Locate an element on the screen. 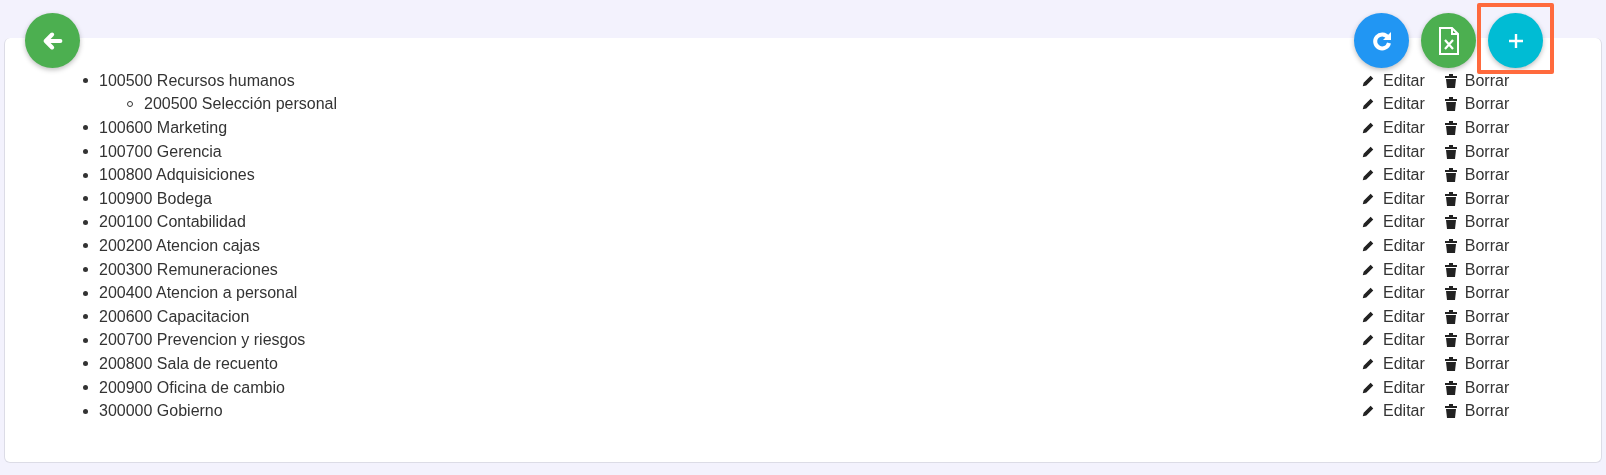 This screenshot has height=475, width=1606. department-name: 200900 Oficina de cambio is located at coordinates (192, 387).